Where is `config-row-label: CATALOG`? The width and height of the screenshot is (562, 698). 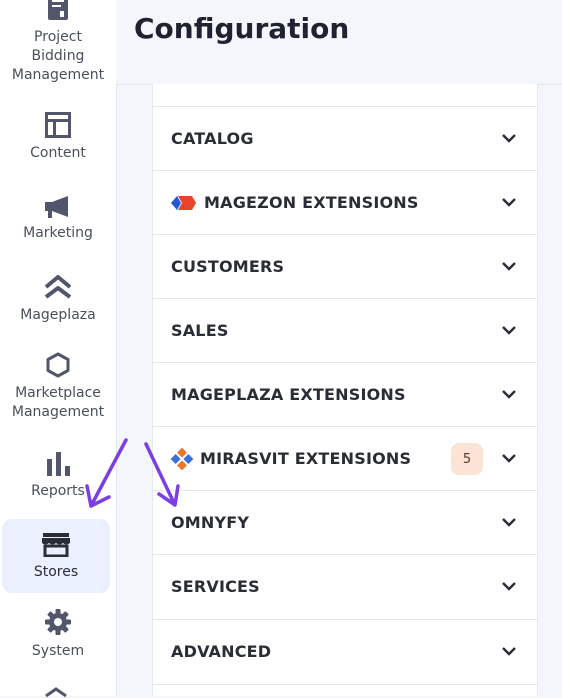 config-row-label: CATALOG is located at coordinates (212, 138).